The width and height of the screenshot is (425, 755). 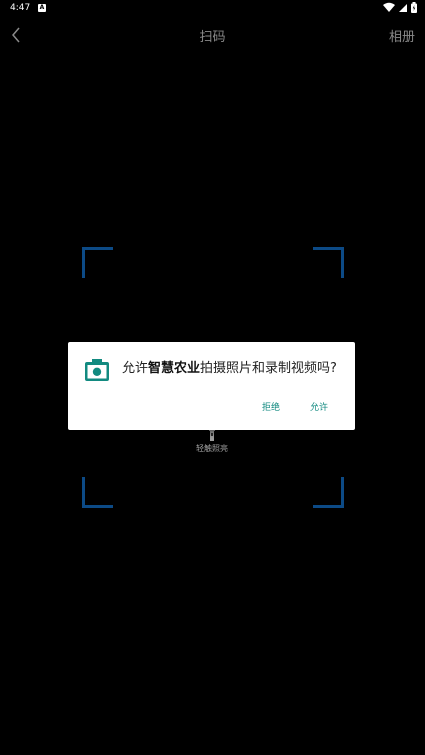 What do you see at coordinates (328, 262) in the screenshot?
I see `scan-corner-top-right` at bounding box center [328, 262].